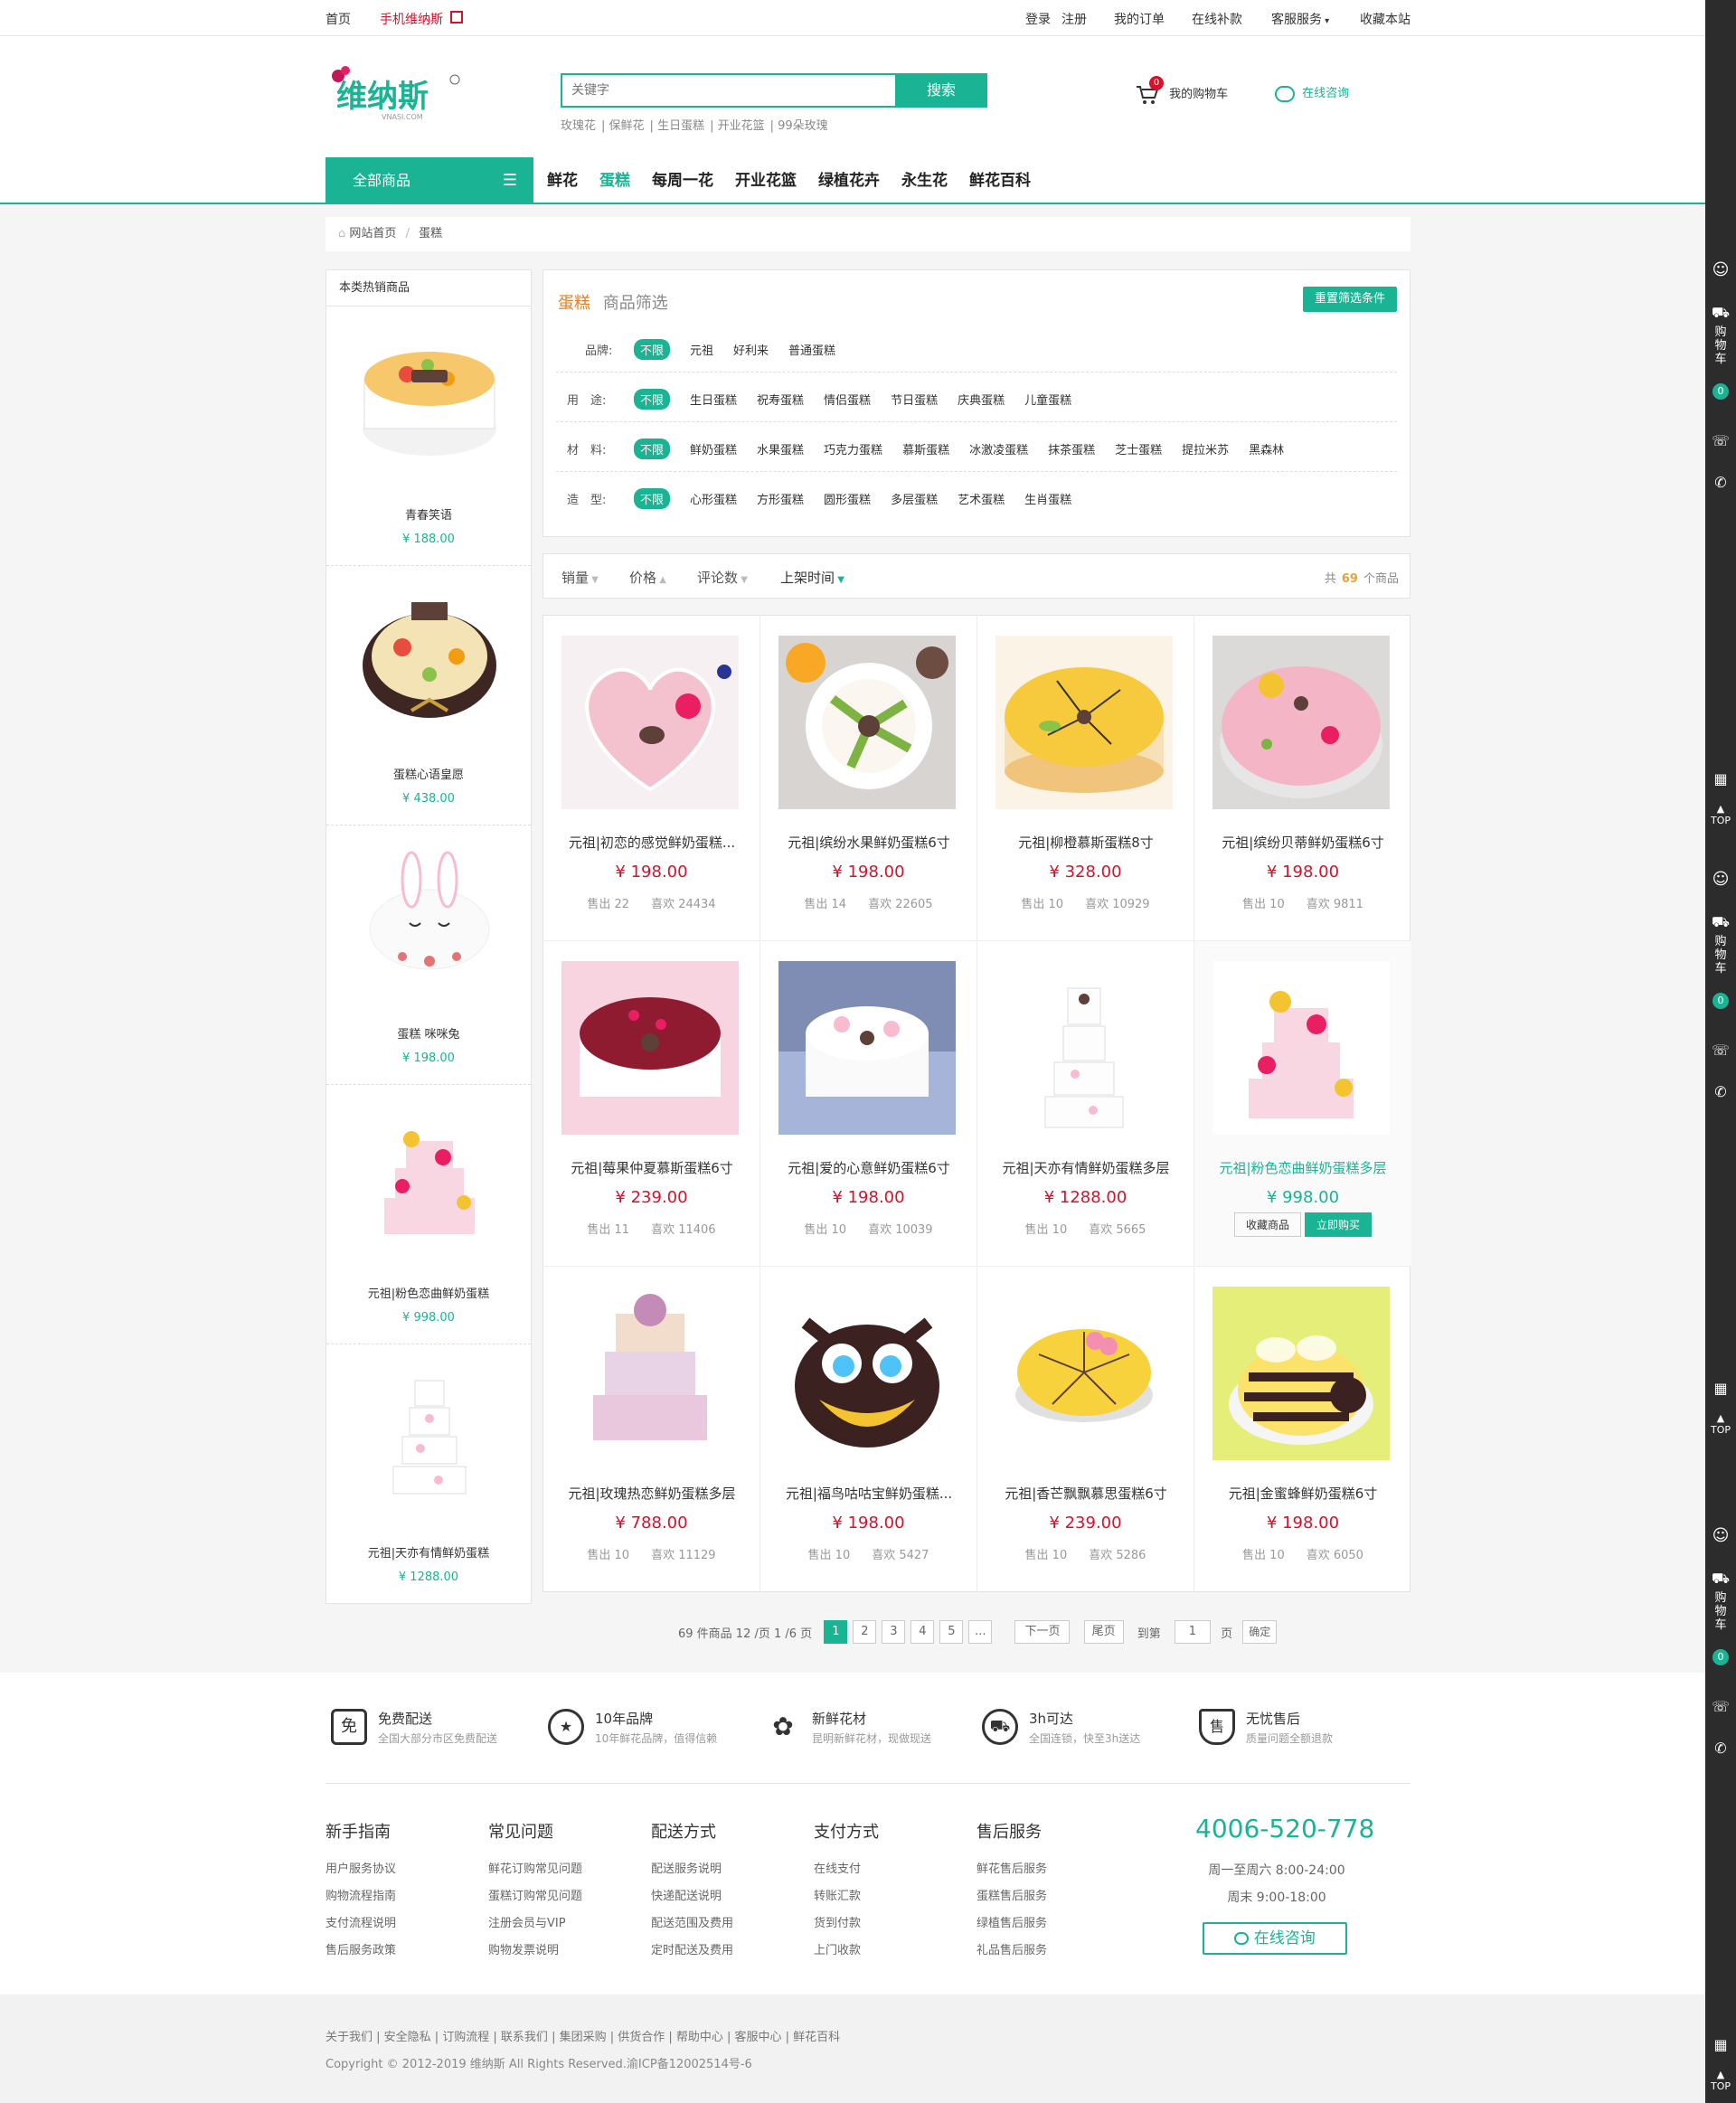 Image resolution: width=1736 pixels, height=2103 pixels. I want to click on sort-newest: 上架时间 ▼, so click(812, 577).